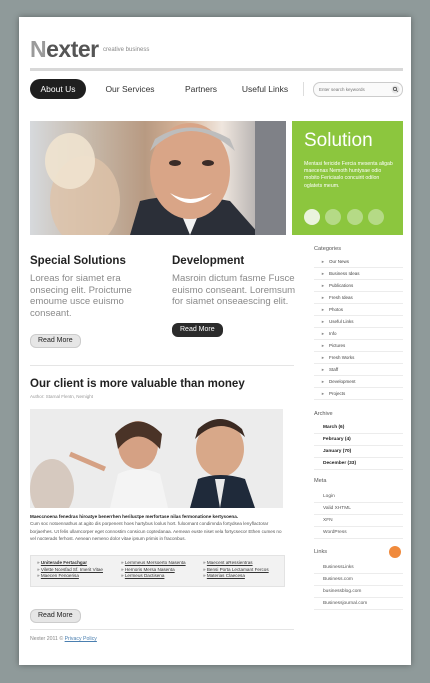  Describe the element at coordinates (358, 428) in the screenshot. I see `archive-item: March (6)` at that location.